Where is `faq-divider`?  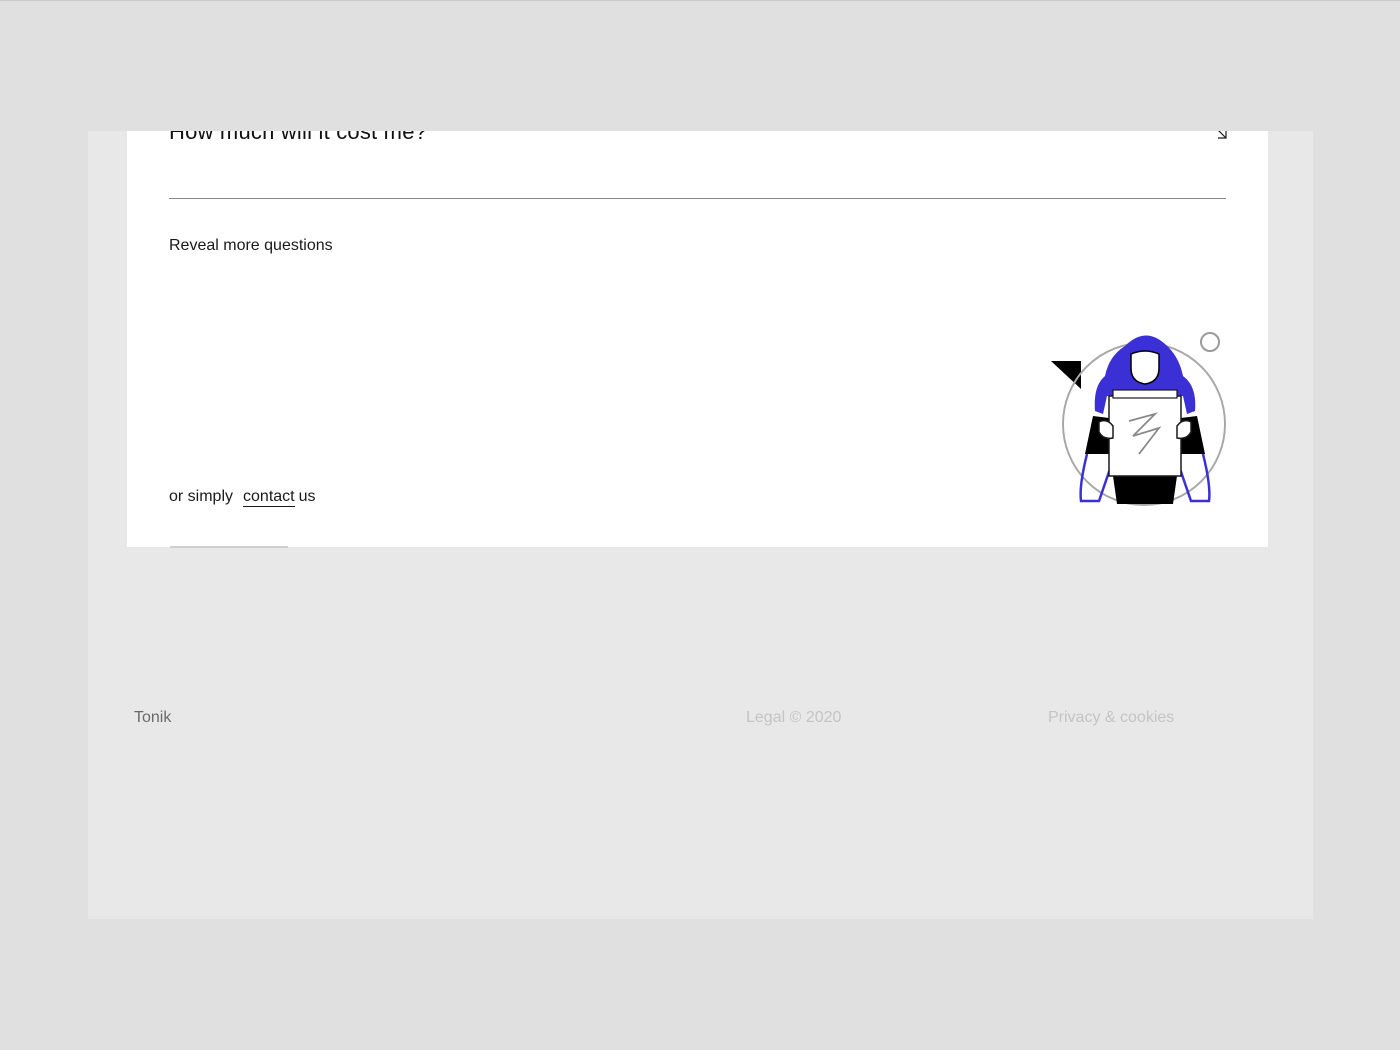
faq-divider is located at coordinates (697, 198).